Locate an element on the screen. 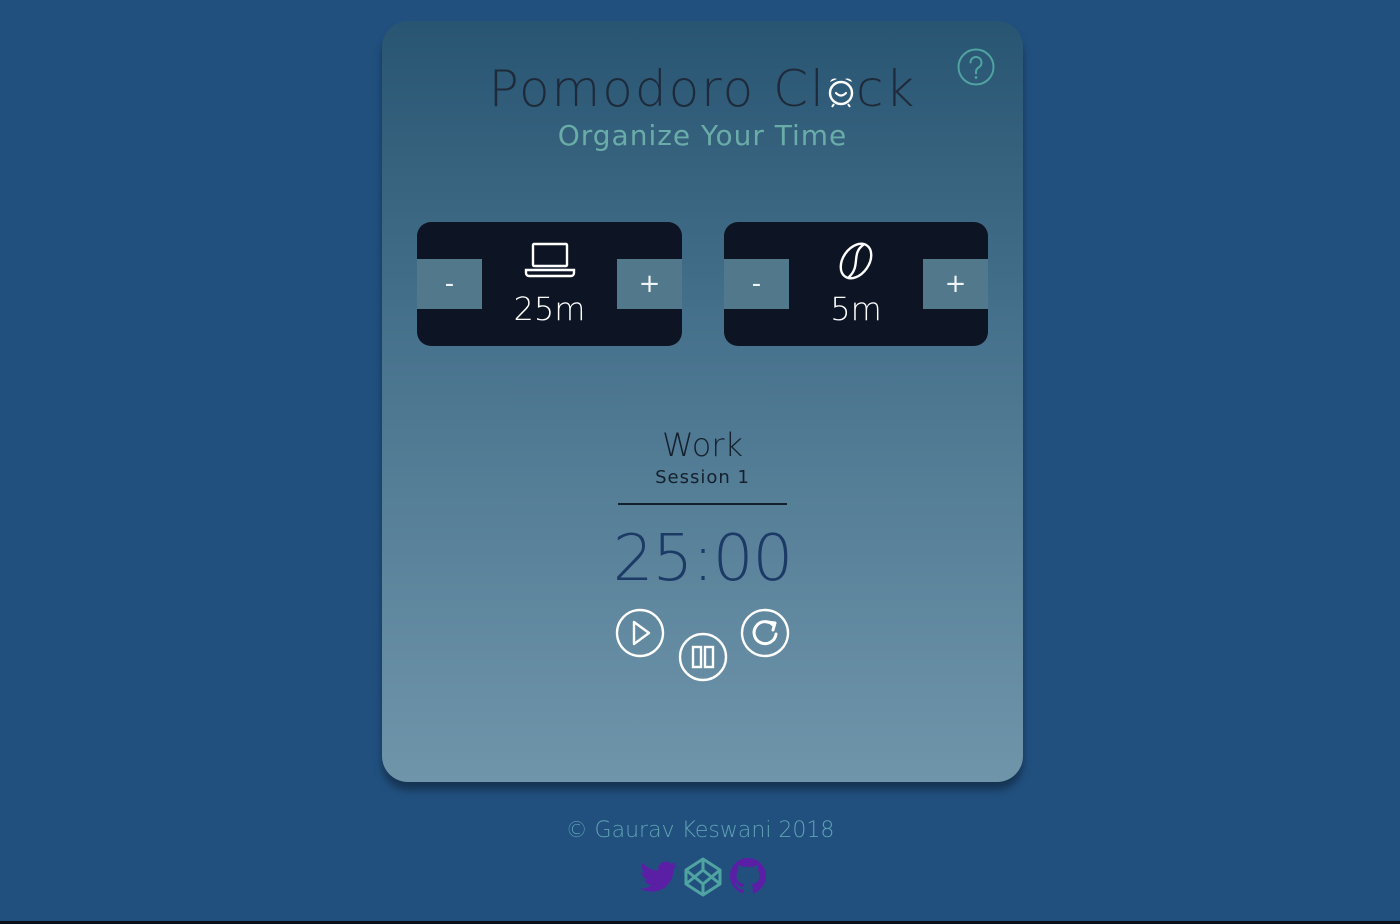  codepen-icon is located at coordinates (703, 877).